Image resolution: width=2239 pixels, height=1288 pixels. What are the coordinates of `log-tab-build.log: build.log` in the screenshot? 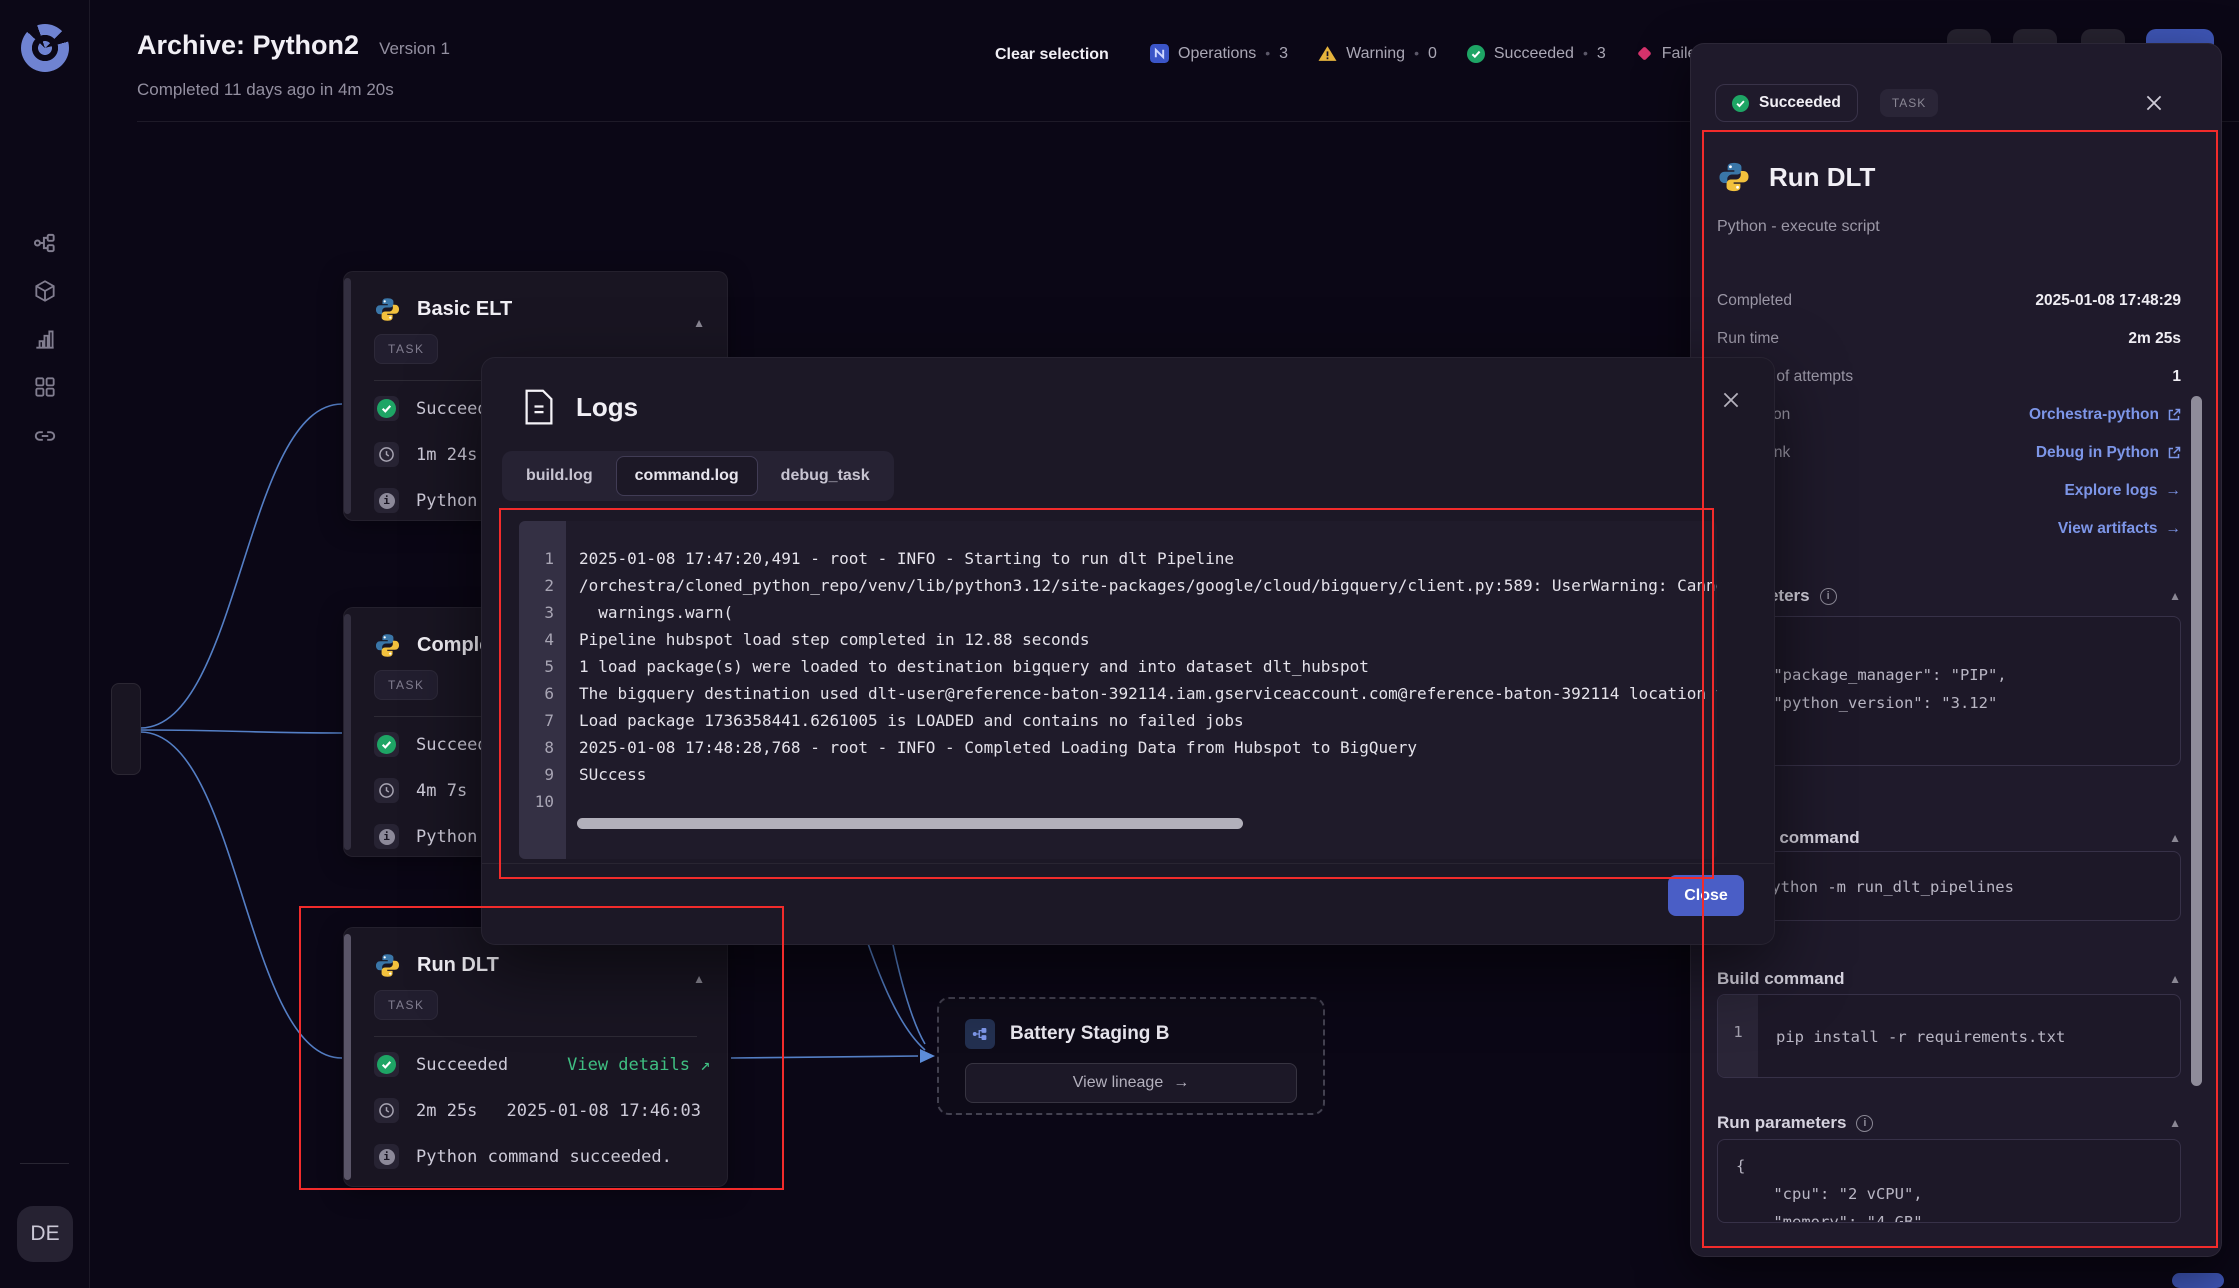 It's located at (559, 476).